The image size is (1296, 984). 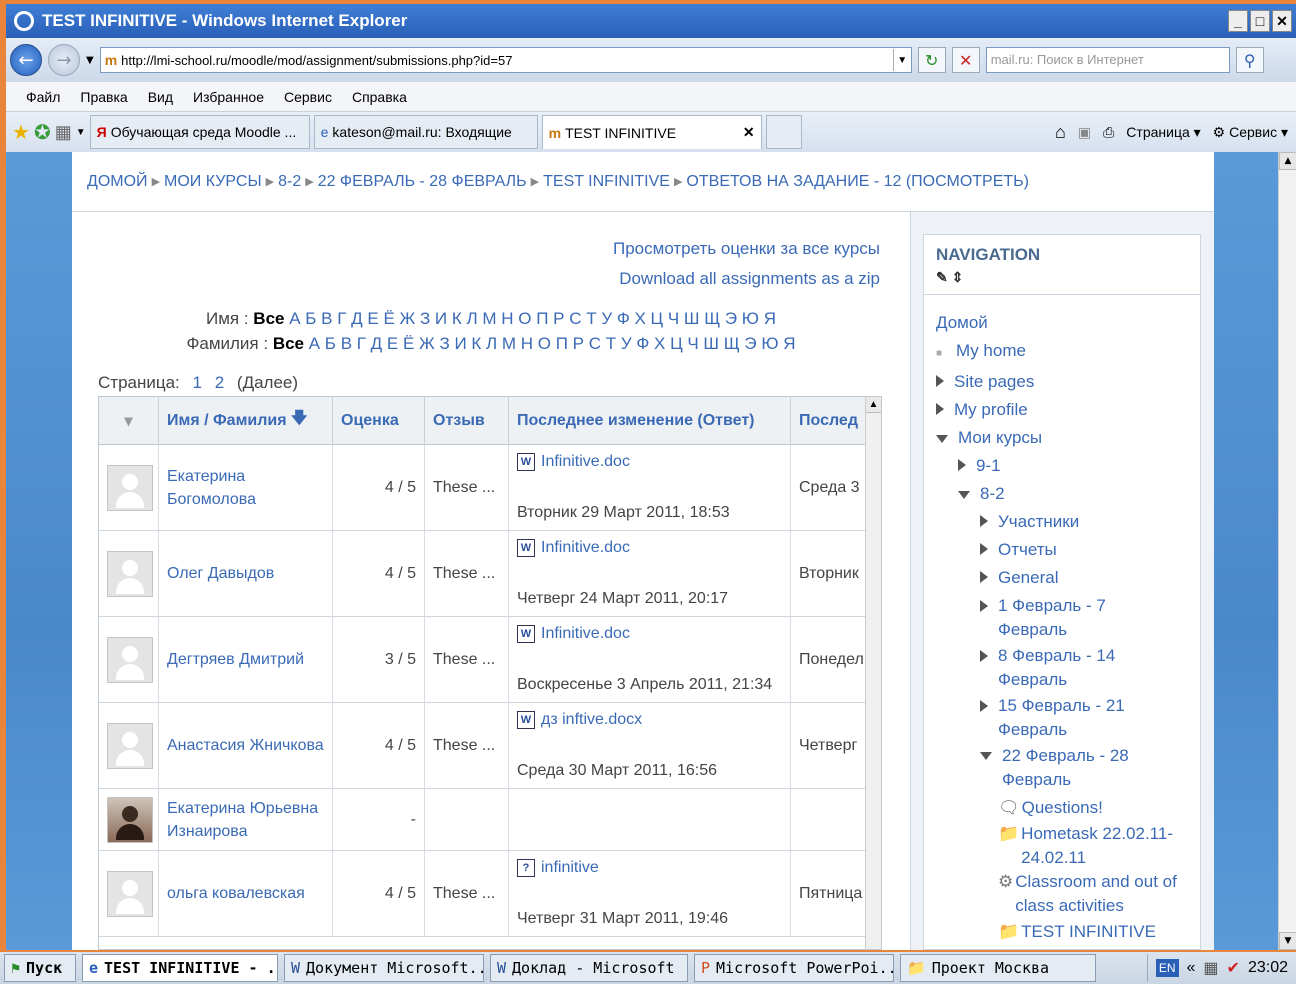 What do you see at coordinates (379, 97) in the screenshot?
I see `menu-help: Справка` at bounding box center [379, 97].